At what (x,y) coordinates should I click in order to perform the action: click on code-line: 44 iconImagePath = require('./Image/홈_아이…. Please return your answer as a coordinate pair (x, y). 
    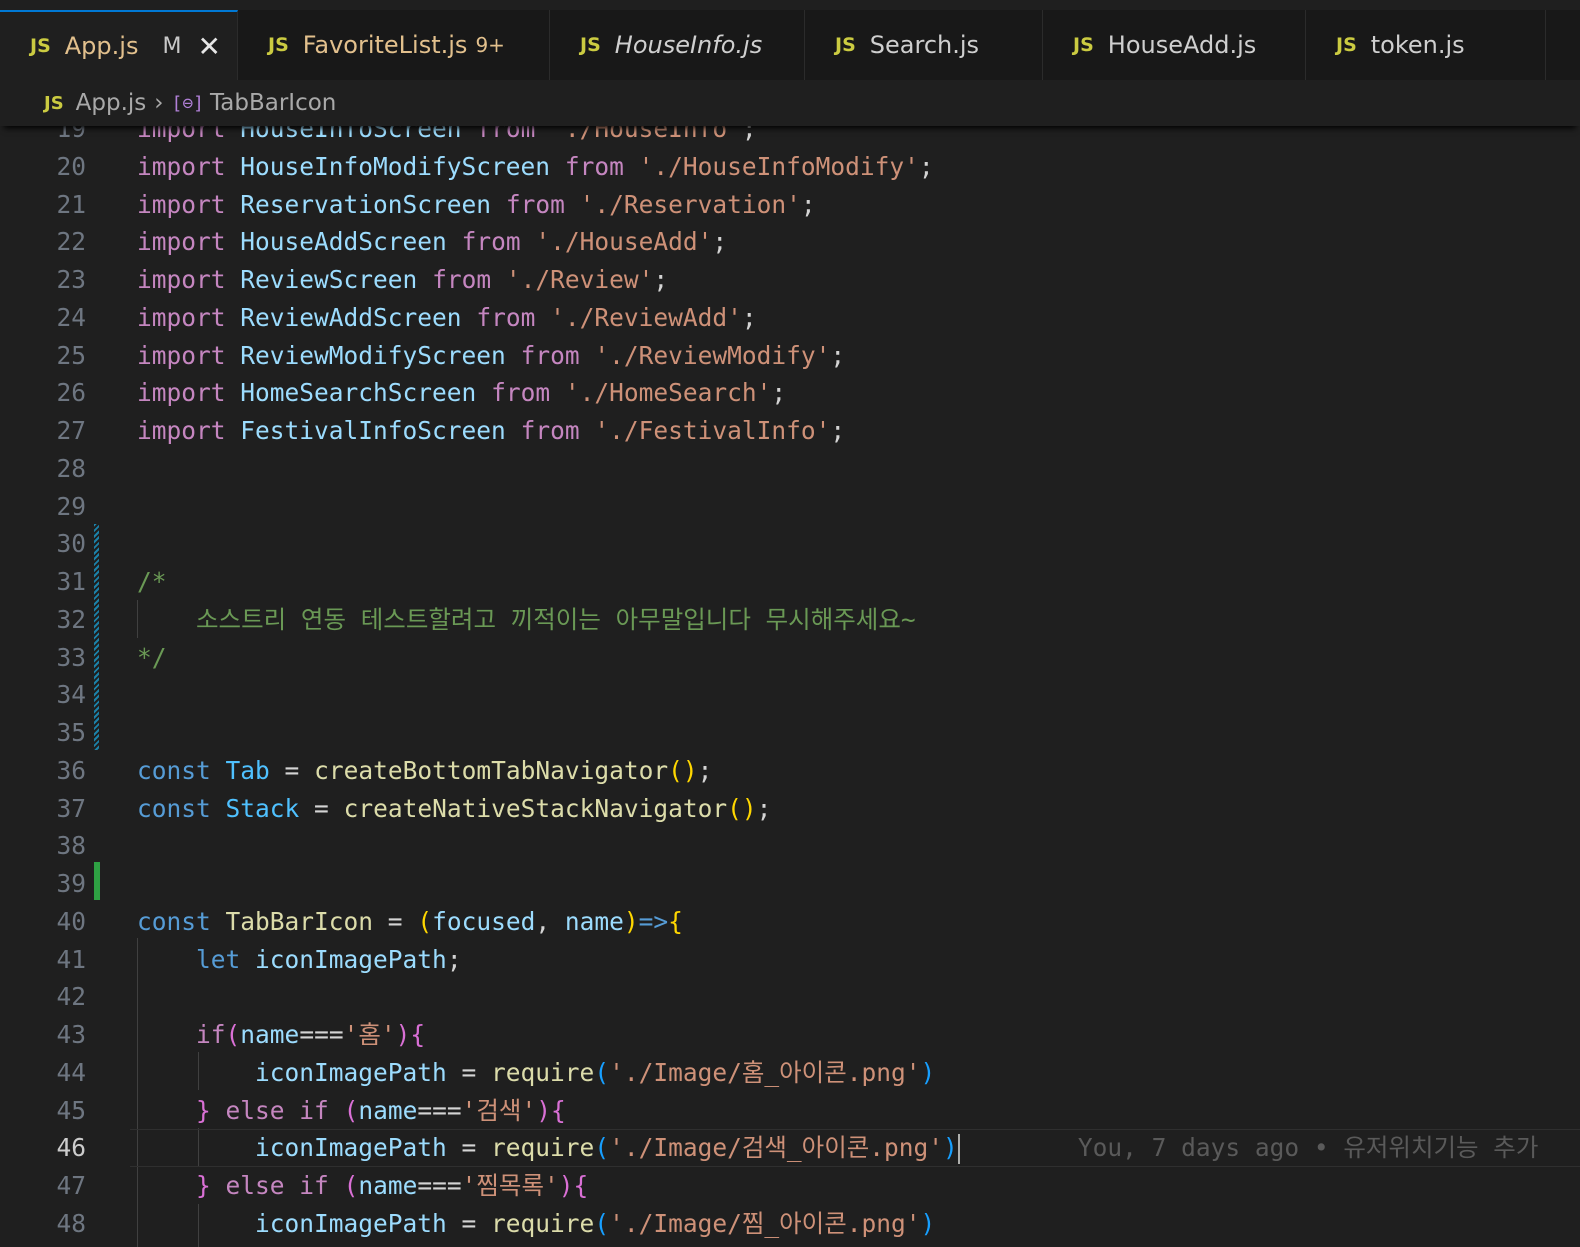
    Looking at the image, I should click on (790, 1073).